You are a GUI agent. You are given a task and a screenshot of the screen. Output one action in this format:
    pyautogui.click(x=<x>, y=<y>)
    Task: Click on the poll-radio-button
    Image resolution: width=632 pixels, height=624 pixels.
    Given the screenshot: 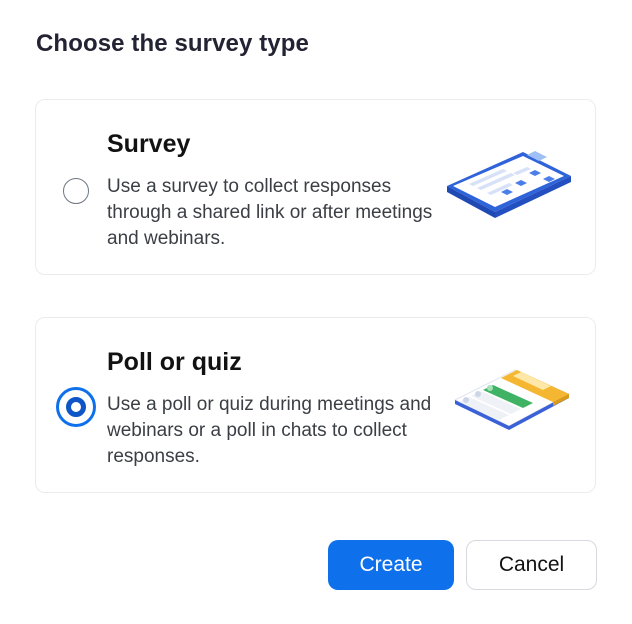 What is the action you would take?
    pyautogui.click(x=76, y=407)
    